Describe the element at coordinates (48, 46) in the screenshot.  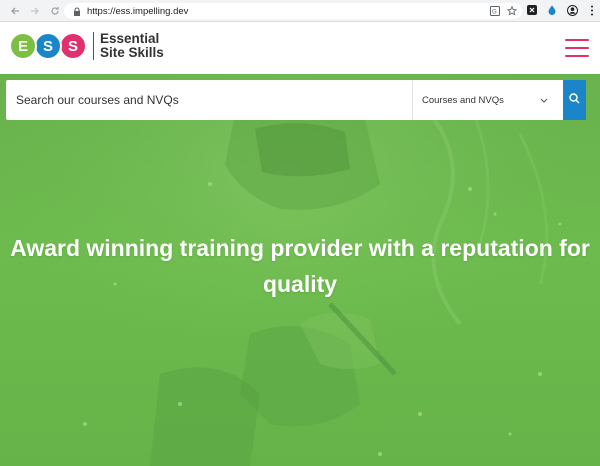
I see `logo-badge-s: S` at that location.